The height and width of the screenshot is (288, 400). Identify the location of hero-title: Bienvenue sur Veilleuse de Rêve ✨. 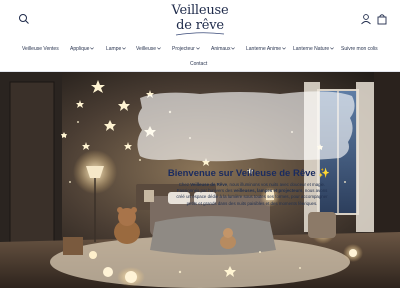
(249, 173).